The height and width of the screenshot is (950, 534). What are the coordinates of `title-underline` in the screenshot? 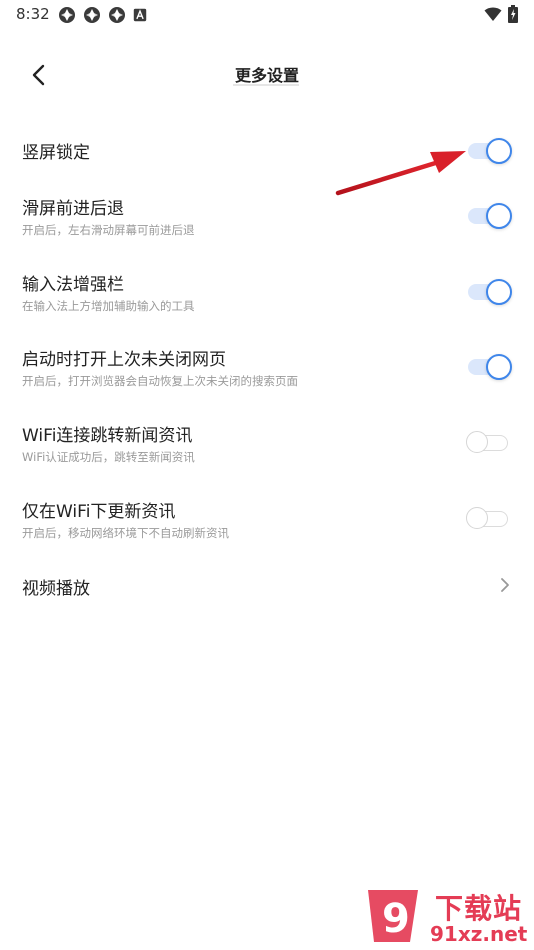 It's located at (266, 85).